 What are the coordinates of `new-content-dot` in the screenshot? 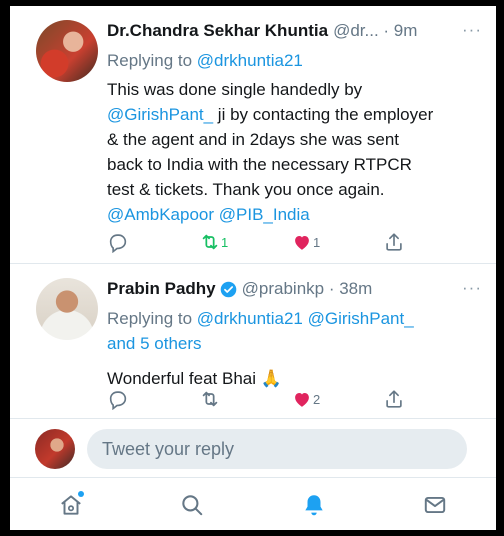 It's located at (80, 493).